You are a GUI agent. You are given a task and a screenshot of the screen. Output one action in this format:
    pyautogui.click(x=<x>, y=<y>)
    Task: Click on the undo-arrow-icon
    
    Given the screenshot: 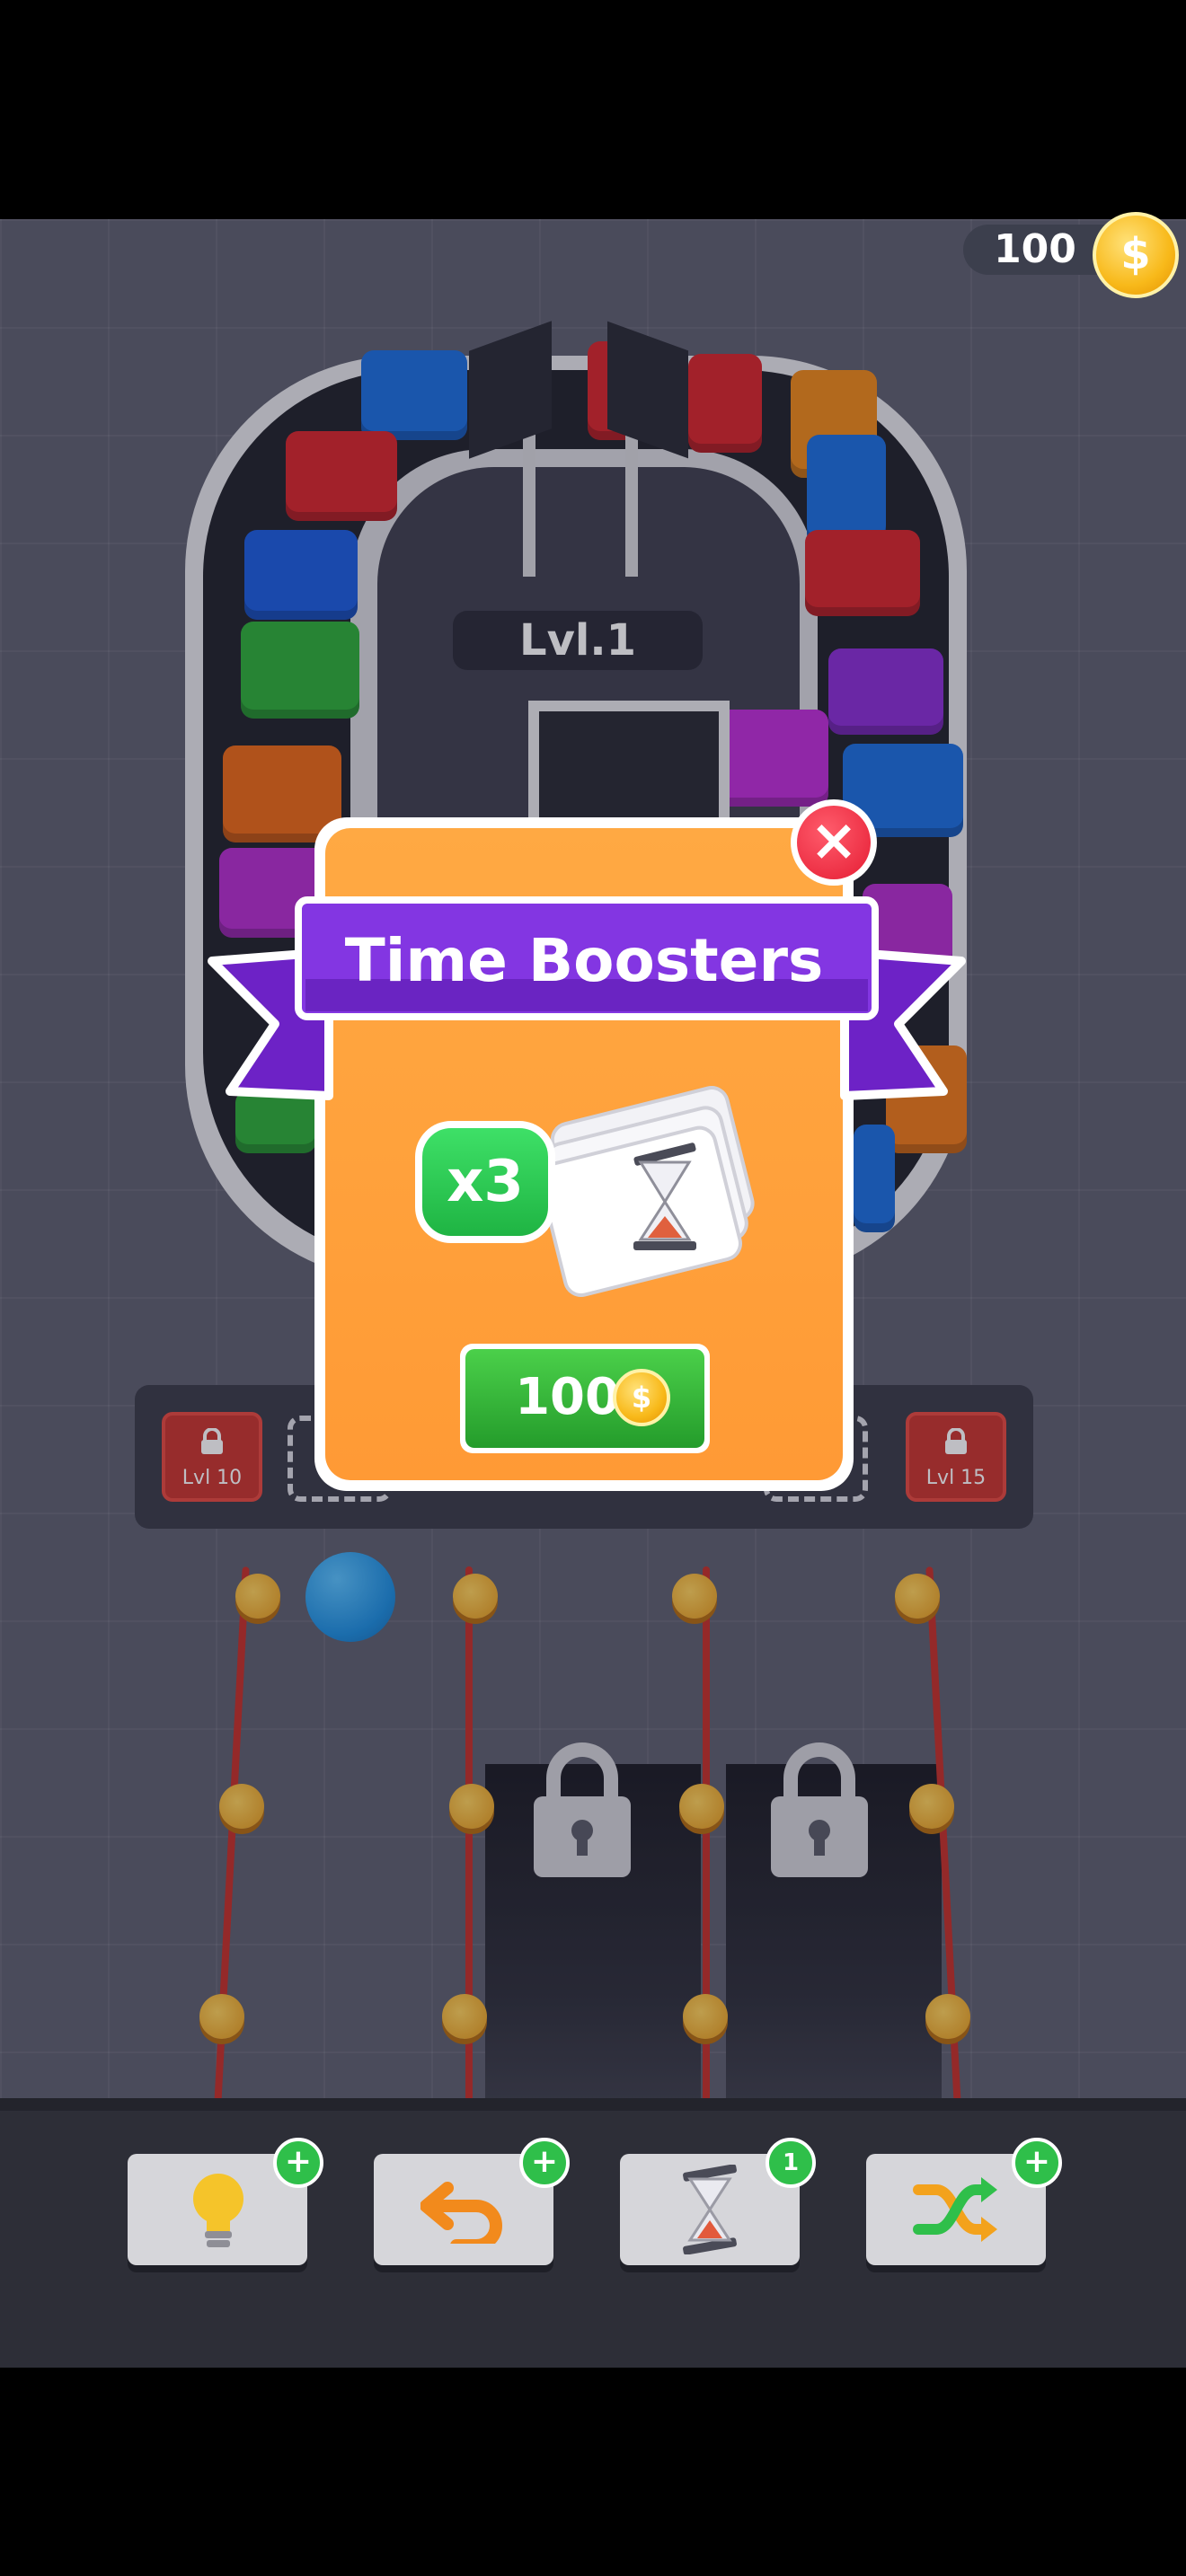 What is the action you would take?
    pyautogui.click(x=461, y=2213)
    